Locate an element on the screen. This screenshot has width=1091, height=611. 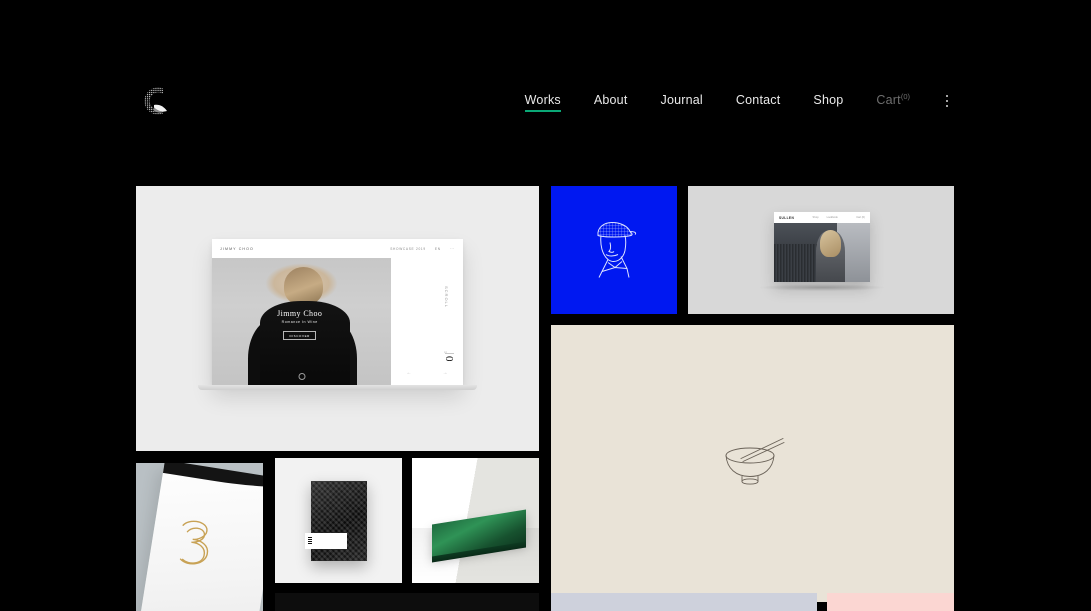
mockup-side-panel: SCROLL 1 05 ← → is located at coordinates (427, 321).